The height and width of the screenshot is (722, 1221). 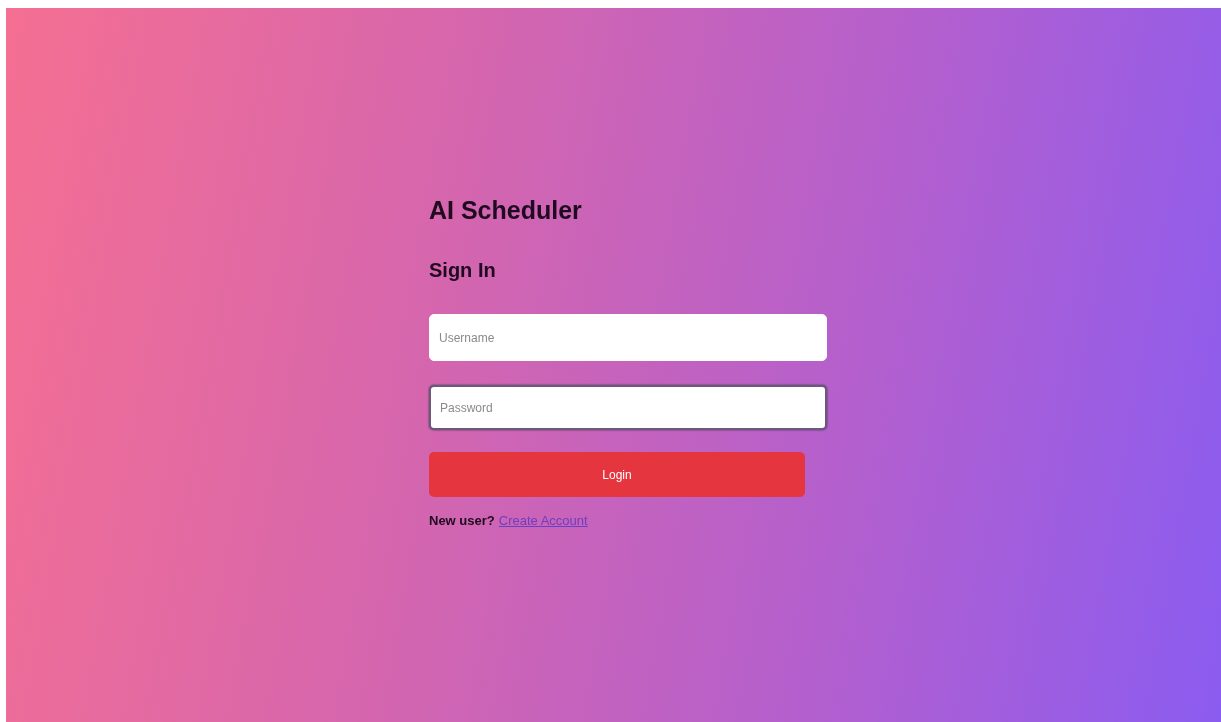 What do you see at coordinates (463, 270) in the screenshot?
I see `form-title: Sign In` at bounding box center [463, 270].